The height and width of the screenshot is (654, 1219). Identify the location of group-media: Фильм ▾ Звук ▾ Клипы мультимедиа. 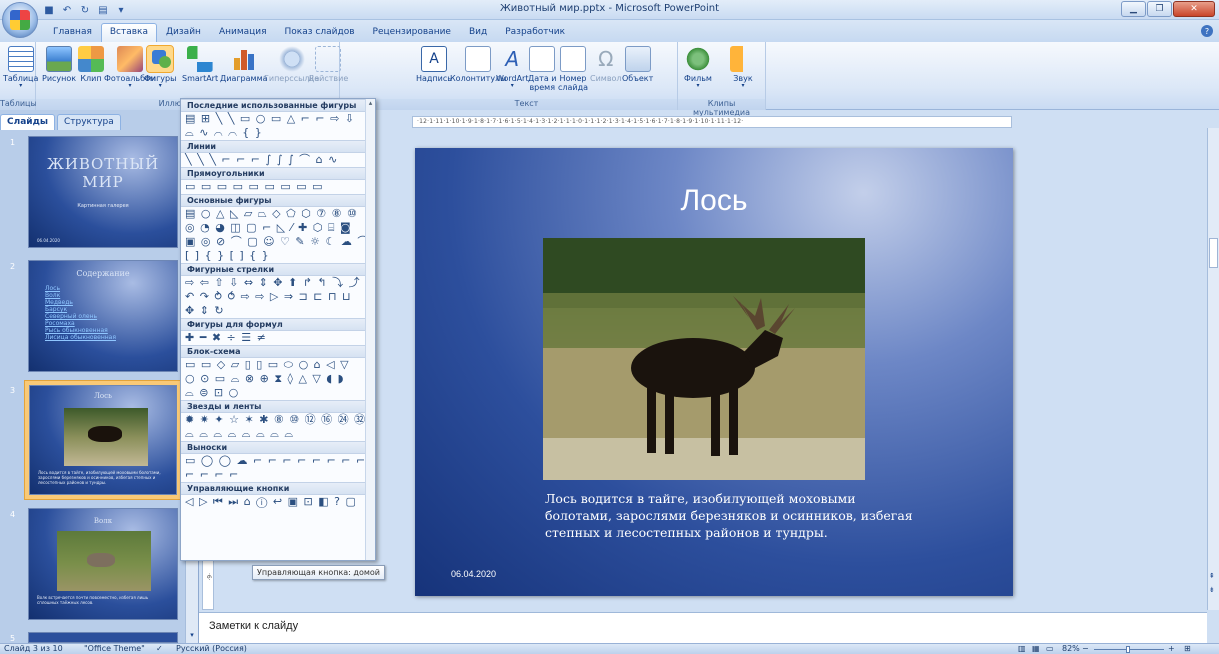
(722, 79).